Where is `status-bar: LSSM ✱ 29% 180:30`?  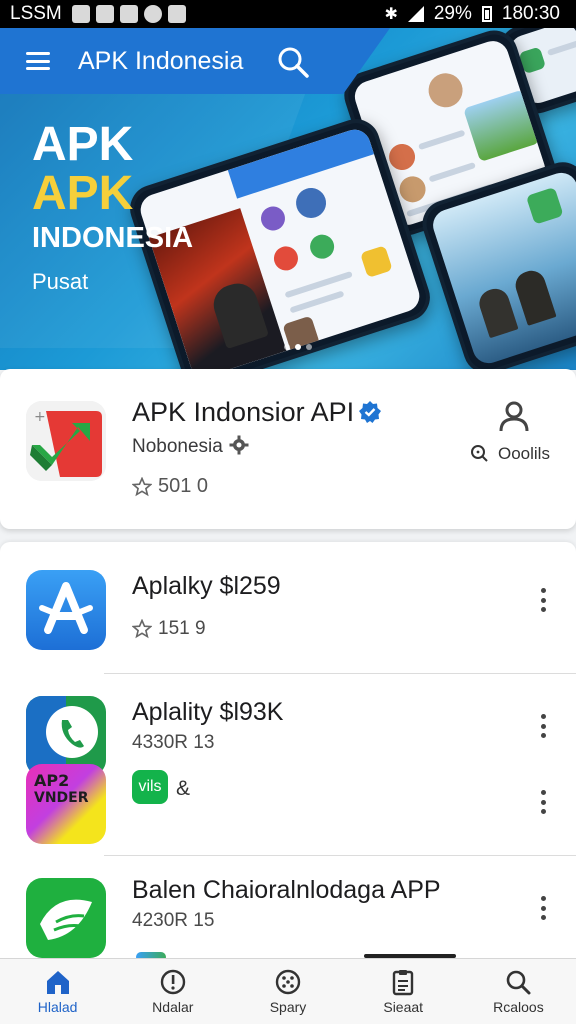
status-bar: LSSM ✱ 29% 180:30 is located at coordinates (288, 14).